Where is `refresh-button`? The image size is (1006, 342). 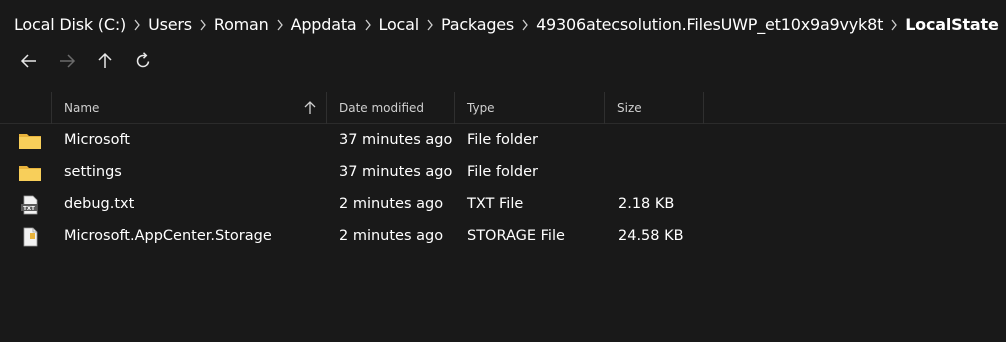 refresh-button is located at coordinates (143, 61).